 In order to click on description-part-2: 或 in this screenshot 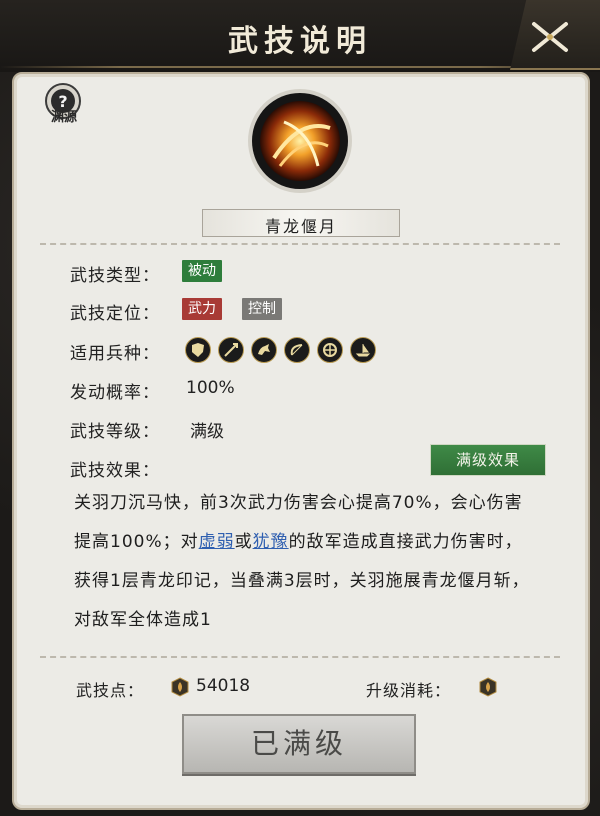, I will do `click(243, 542)`.